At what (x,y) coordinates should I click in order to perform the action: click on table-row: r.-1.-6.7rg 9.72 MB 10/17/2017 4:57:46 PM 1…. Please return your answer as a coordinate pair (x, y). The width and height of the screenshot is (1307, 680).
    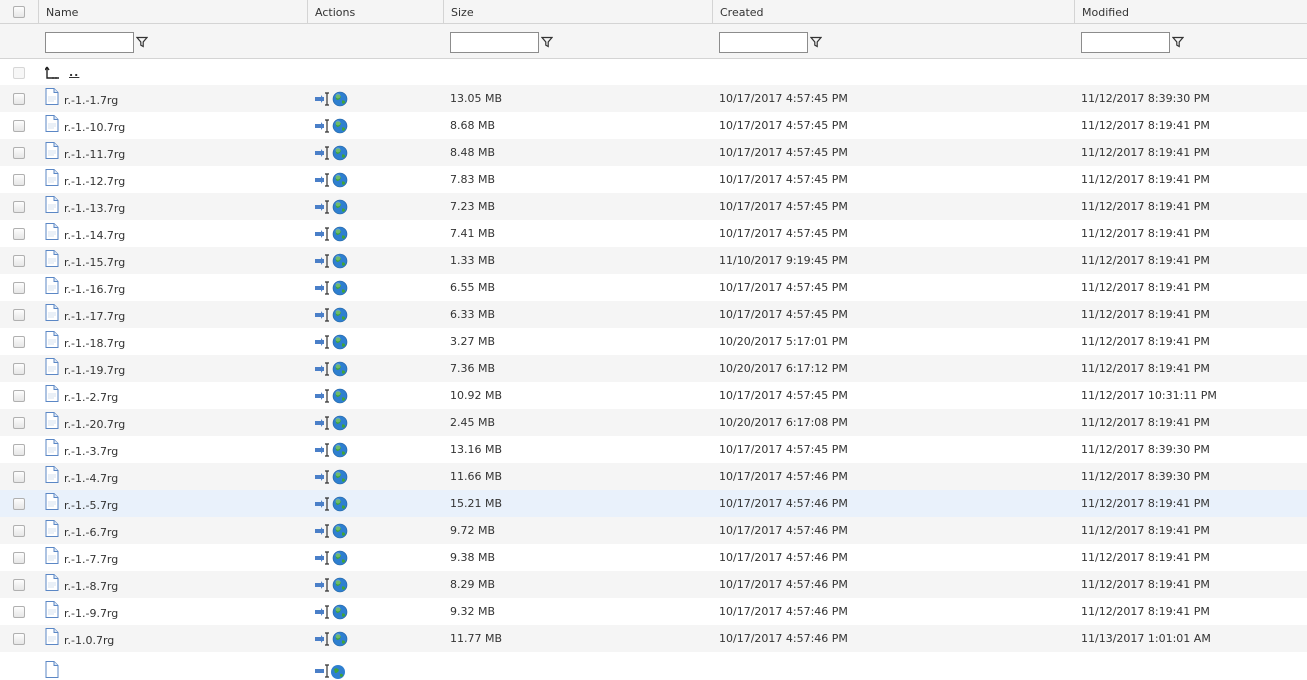
    Looking at the image, I should click on (653, 530).